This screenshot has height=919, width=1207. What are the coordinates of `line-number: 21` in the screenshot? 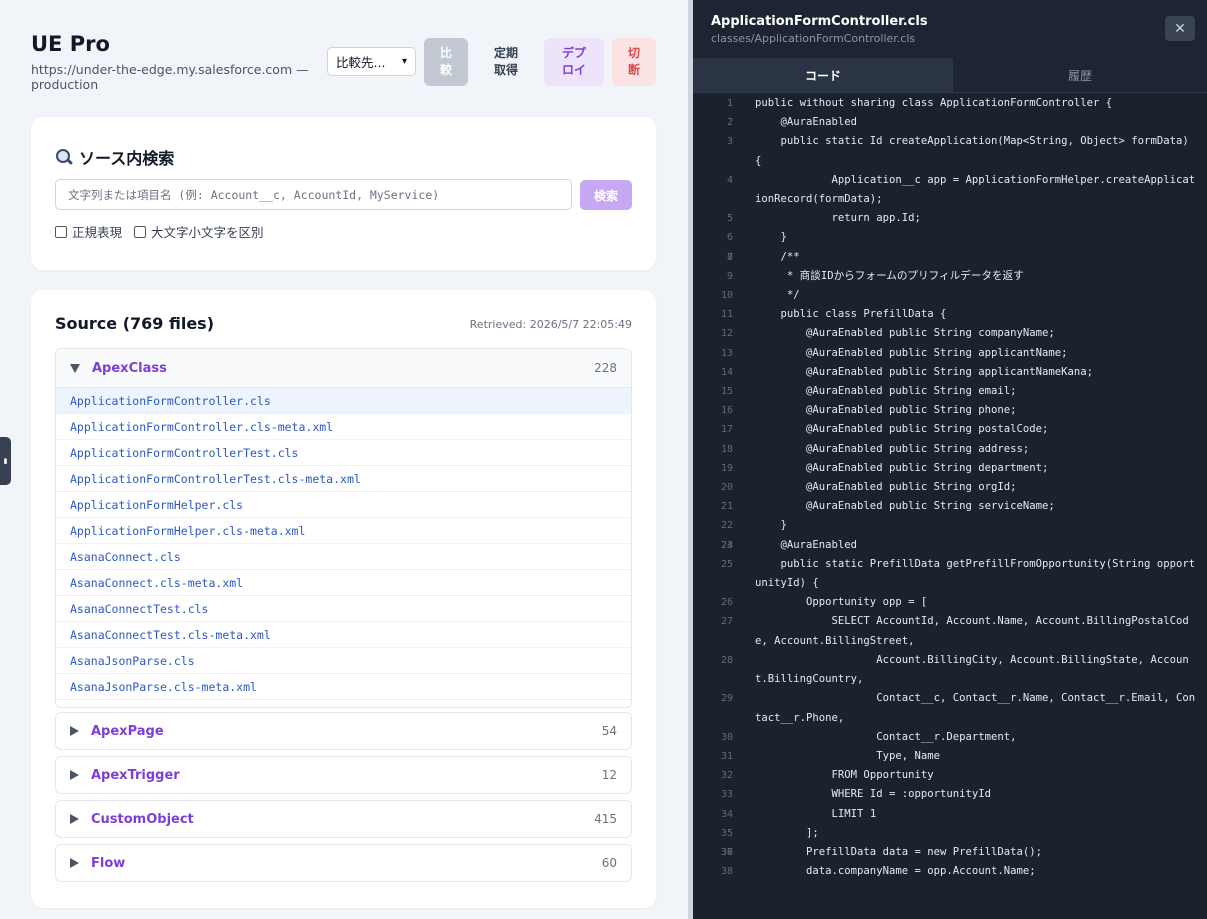 It's located at (726, 507).